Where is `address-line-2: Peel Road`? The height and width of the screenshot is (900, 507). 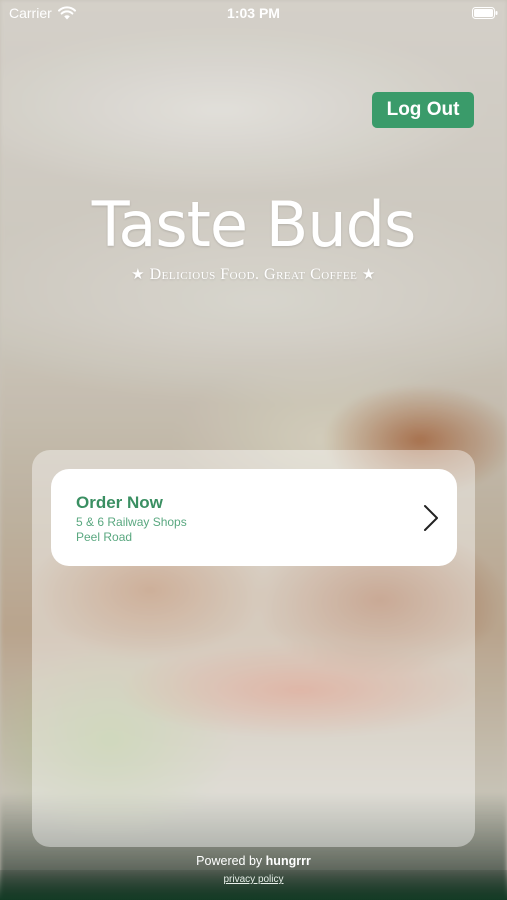
address-line-2: Peel Road is located at coordinates (104, 537).